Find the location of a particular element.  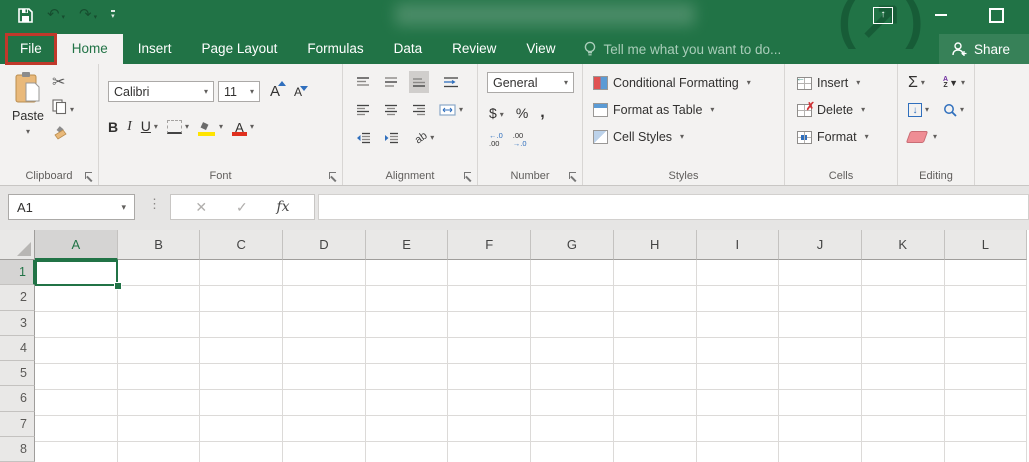

clipboard-dialog-launcher-icon is located at coordinates (89, 176).